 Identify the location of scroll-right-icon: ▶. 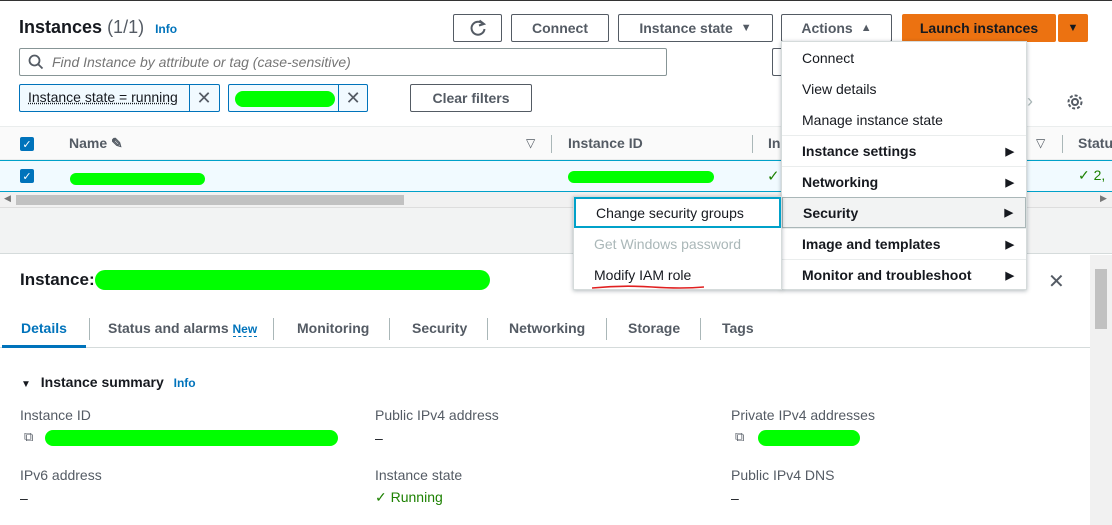
(1103, 198).